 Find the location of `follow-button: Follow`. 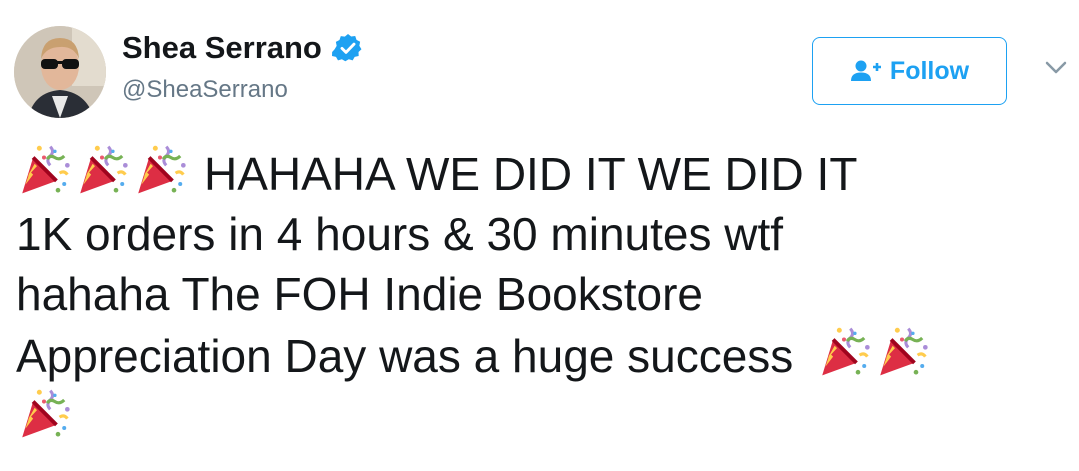

follow-button: Follow is located at coordinates (909, 71).